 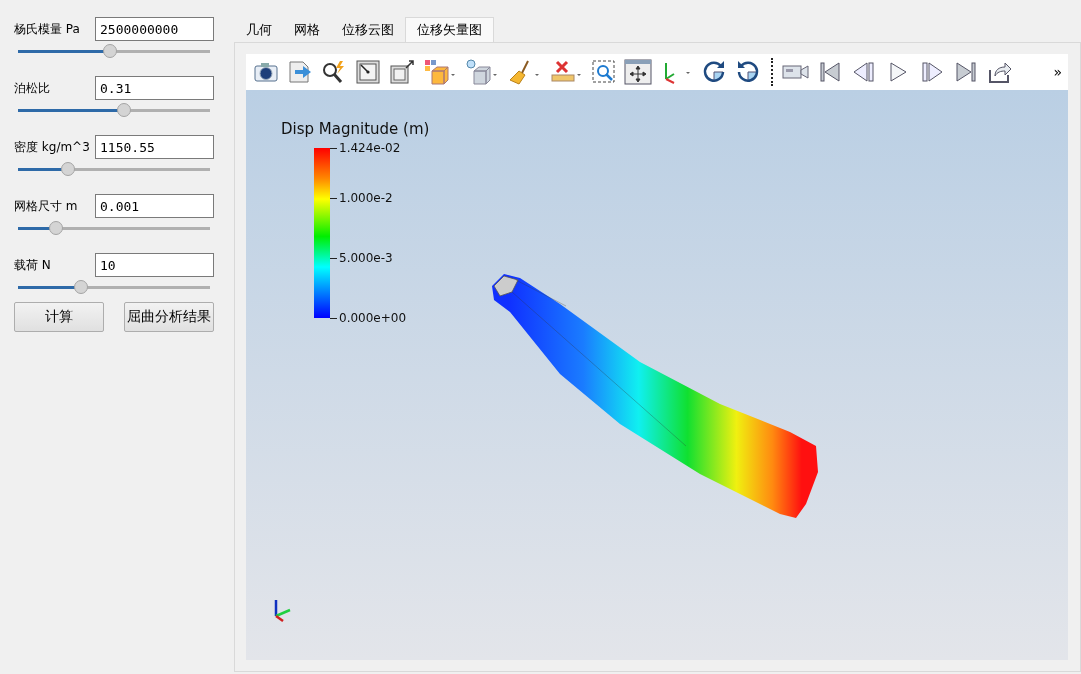 What do you see at coordinates (52, 147) in the screenshot?
I see `parameter-label: 密度 kg/m^3` at bounding box center [52, 147].